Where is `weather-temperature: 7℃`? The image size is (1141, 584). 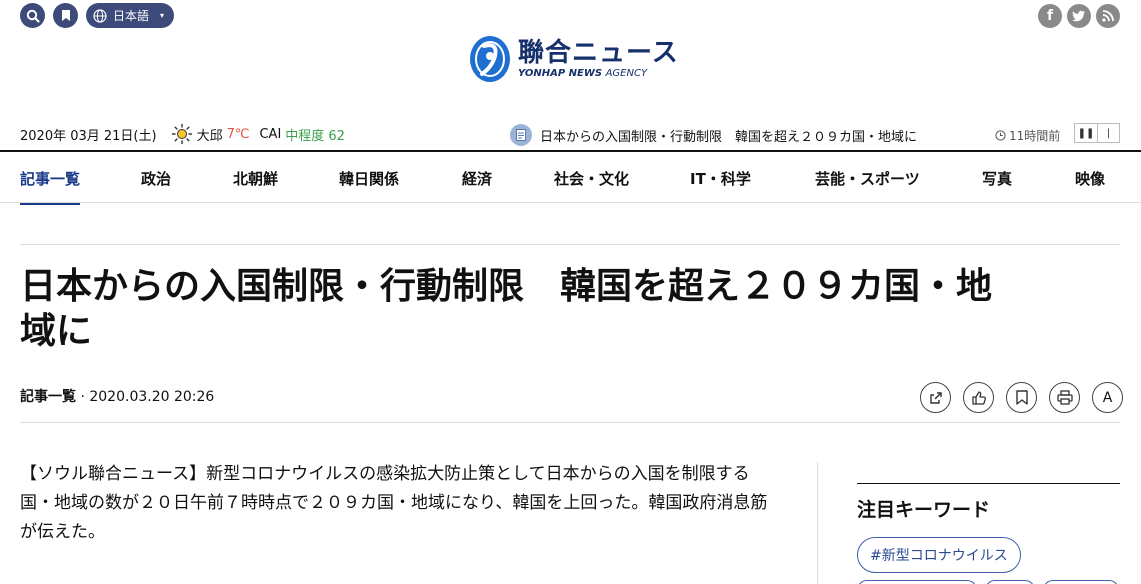 weather-temperature: 7℃ is located at coordinates (238, 134).